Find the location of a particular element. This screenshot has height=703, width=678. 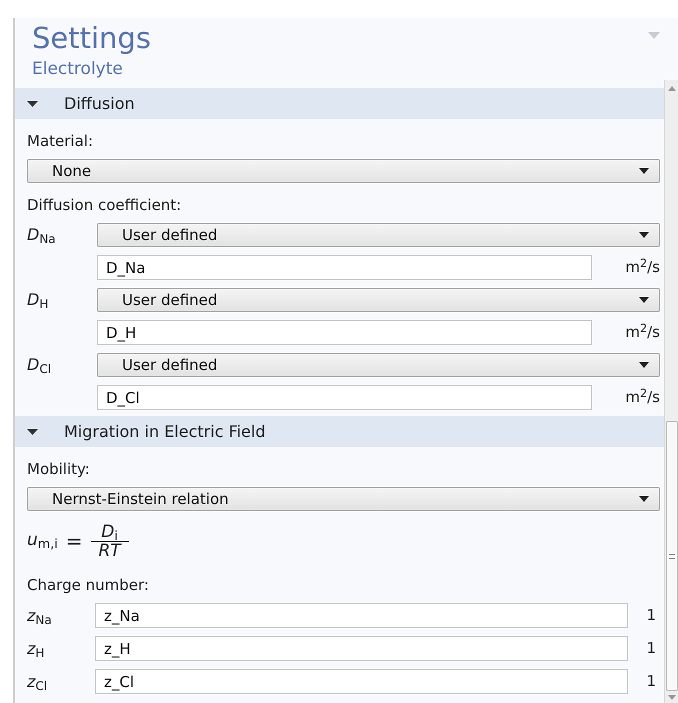

symbol-label: z$_{H}$ is located at coordinates (35, 648).